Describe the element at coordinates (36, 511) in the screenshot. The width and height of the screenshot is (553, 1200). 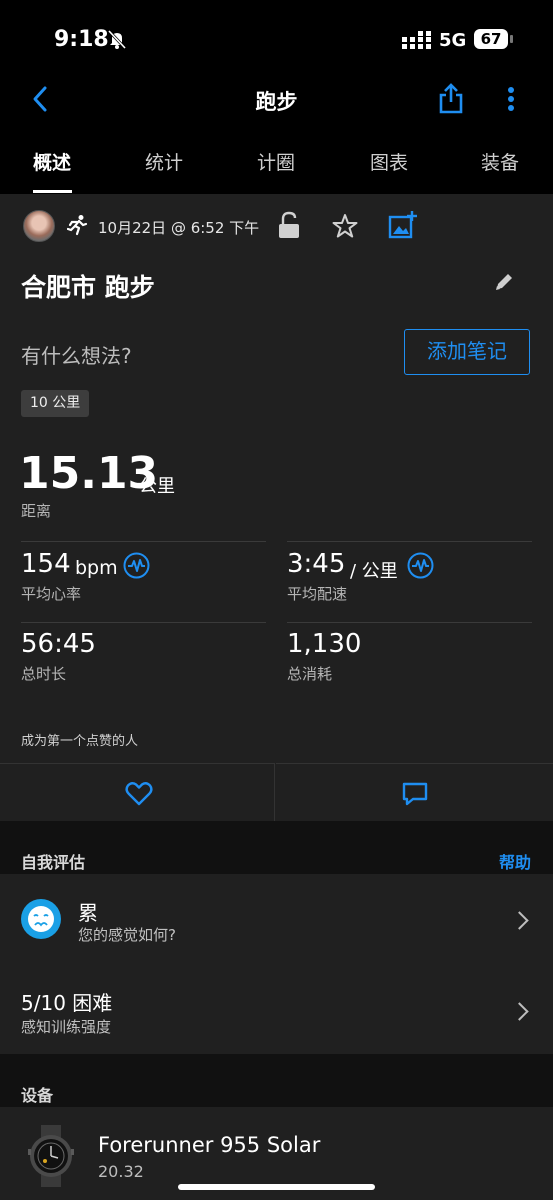
I see `distance-label: 距离` at that location.